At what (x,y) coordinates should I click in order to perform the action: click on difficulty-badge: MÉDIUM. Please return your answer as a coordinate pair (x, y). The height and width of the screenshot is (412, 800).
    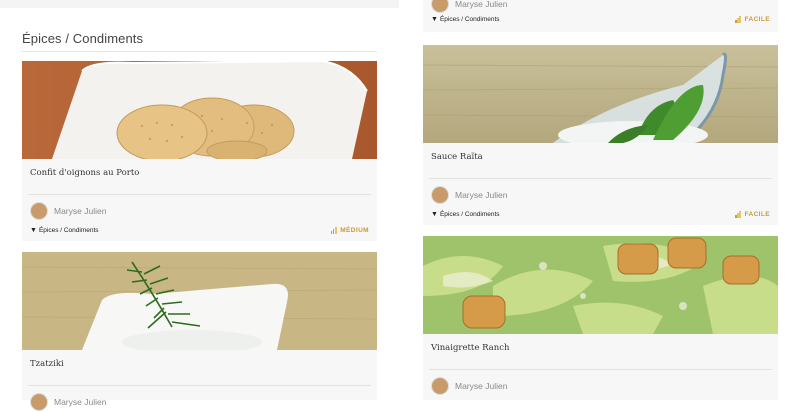
    Looking at the image, I should click on (349, 230).